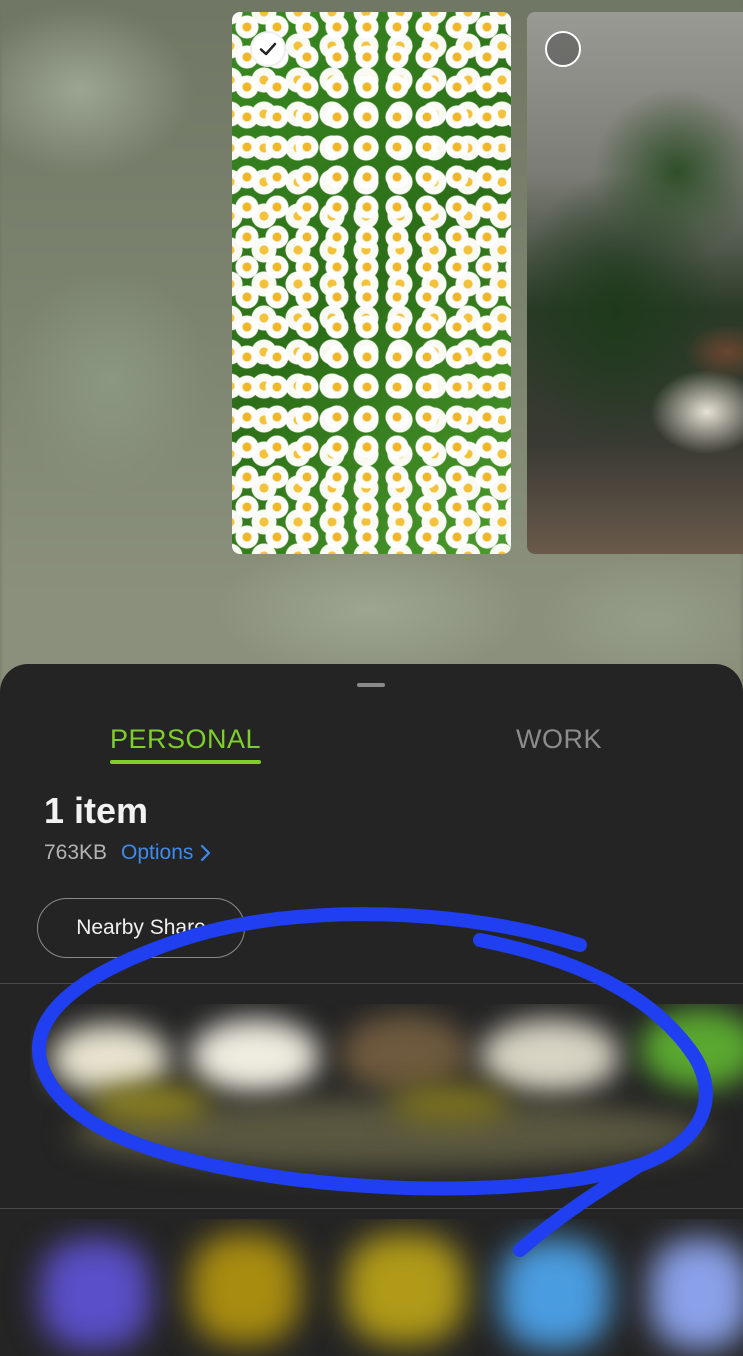 The image size is (743, 1356). I want to click on file-size: 763KB, so click(76, 852).